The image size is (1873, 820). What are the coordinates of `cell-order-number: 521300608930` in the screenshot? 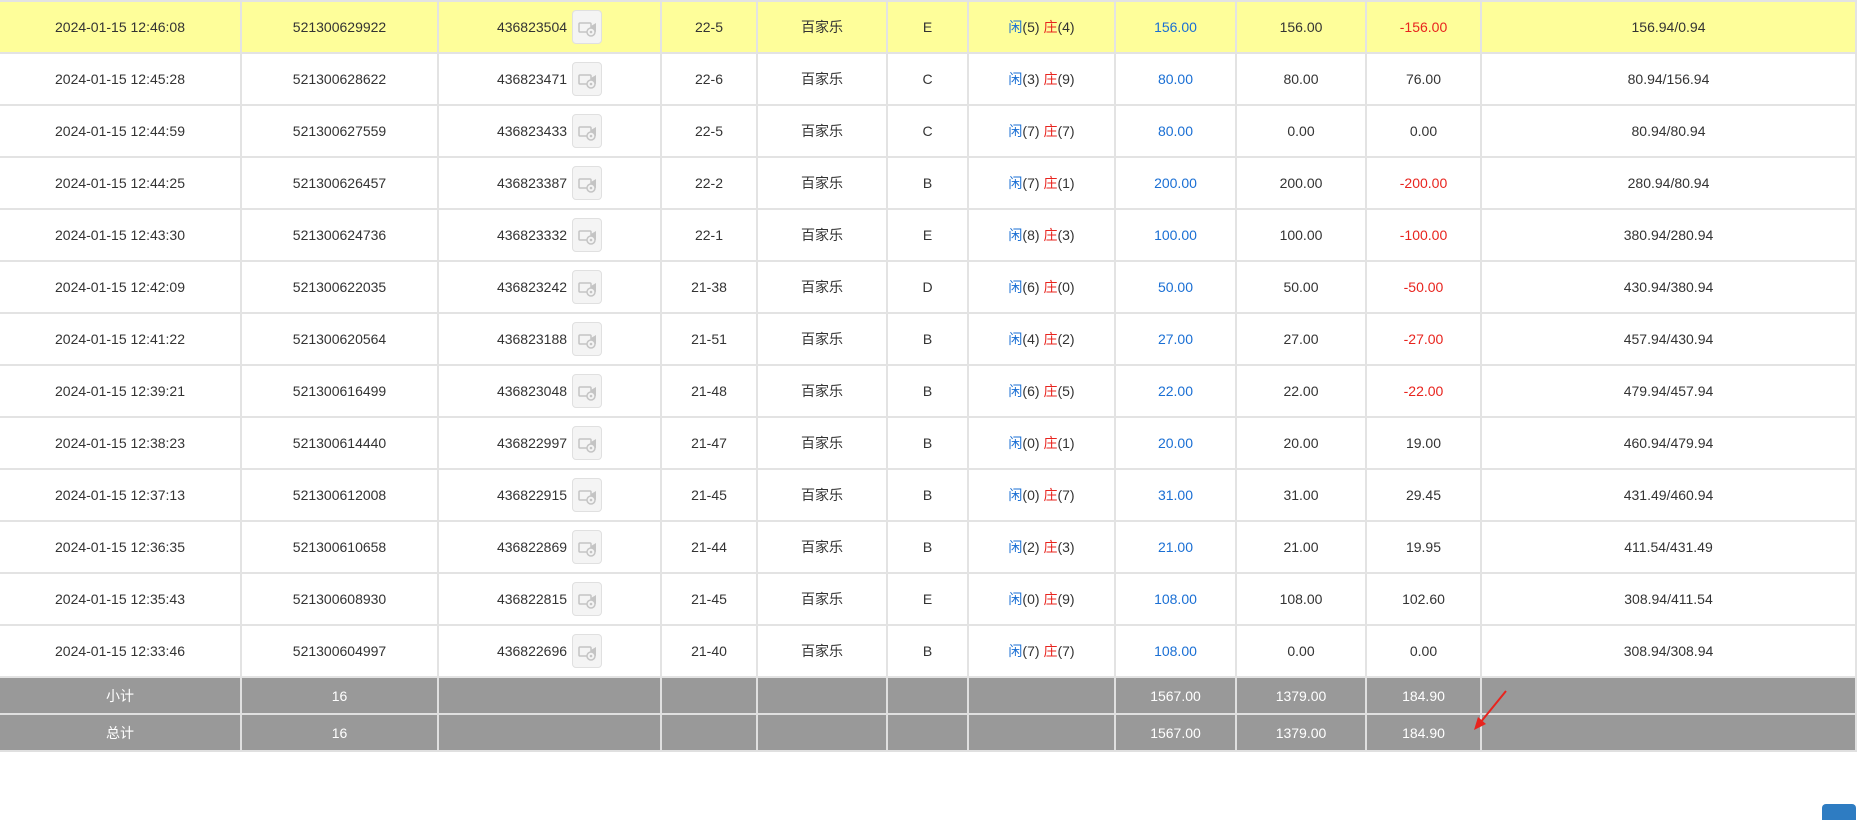 It's located at (339, 599).